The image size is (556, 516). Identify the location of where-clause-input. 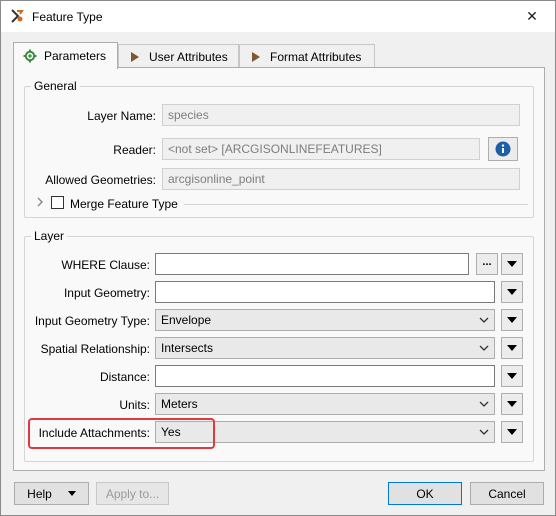
(312, 264).